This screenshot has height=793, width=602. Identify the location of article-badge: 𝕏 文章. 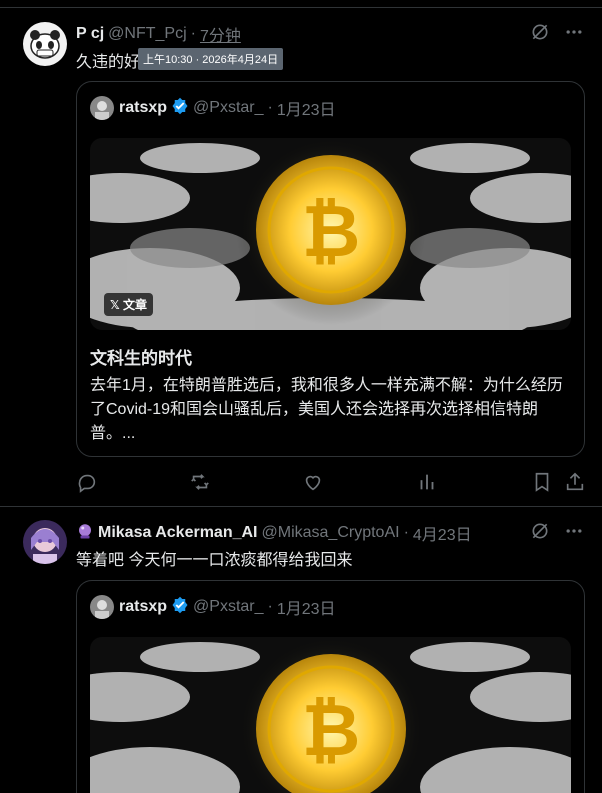
(129, 304).